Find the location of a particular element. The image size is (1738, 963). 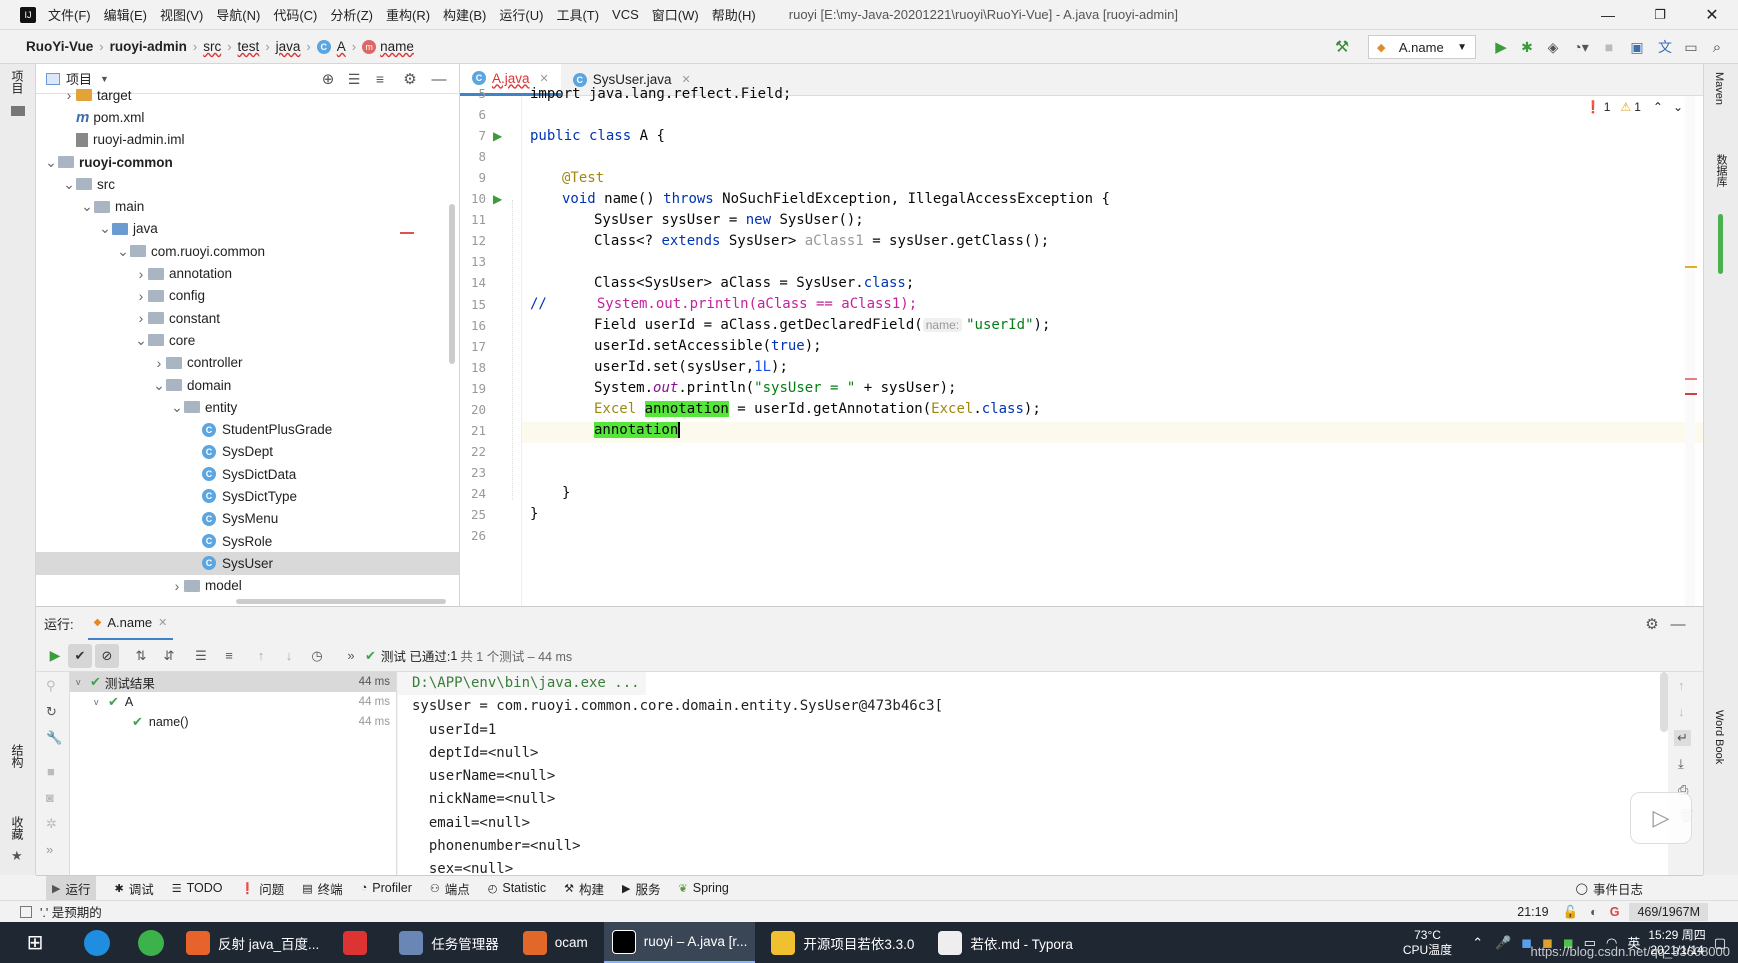

arrow-down-icon: ↓ is located at coordinates (289, 655).